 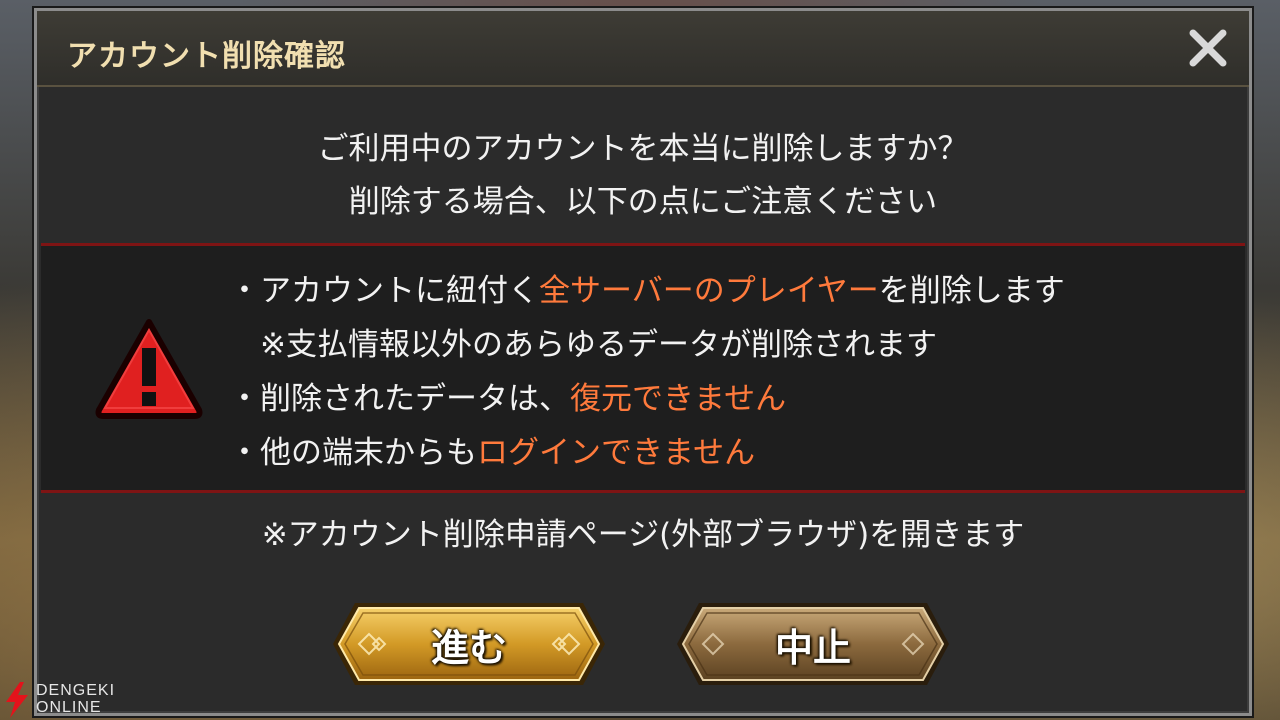 What do you see at coordinates (812, 647) in the screenshot?
I see `cancel-button-label: 中止` at bounding box center [812, 647].